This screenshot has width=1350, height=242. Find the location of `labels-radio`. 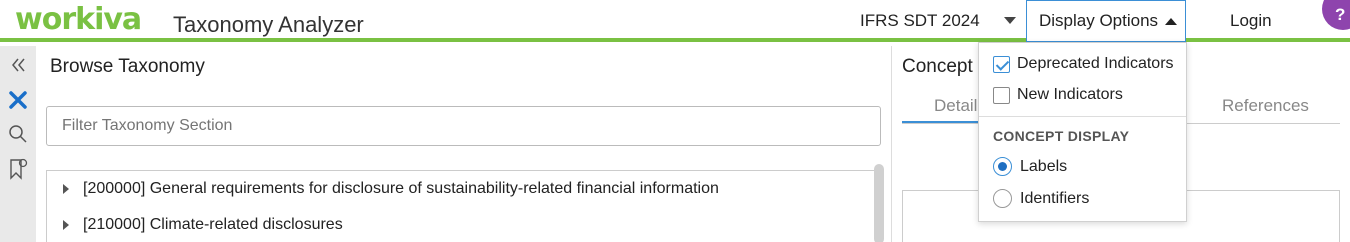

labels-radio is located at coordinates (1002, 166).